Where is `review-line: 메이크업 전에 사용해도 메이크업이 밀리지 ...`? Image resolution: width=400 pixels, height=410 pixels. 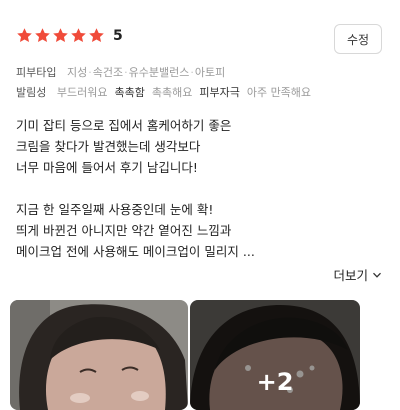 review-line: 메이크업 전에 사용해도 메이크업이 밀리지 ... is located at coordinates (135, 251).